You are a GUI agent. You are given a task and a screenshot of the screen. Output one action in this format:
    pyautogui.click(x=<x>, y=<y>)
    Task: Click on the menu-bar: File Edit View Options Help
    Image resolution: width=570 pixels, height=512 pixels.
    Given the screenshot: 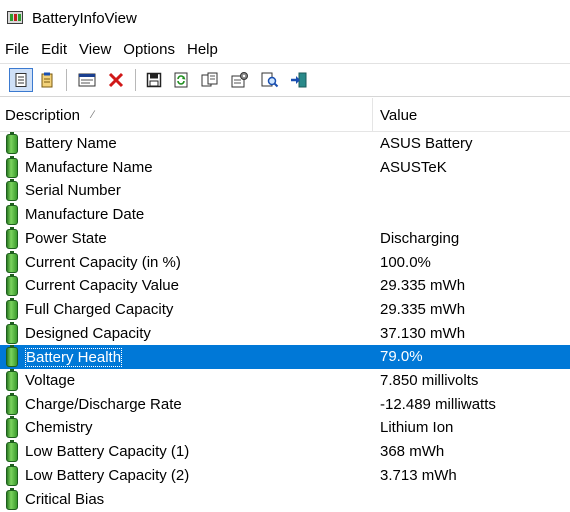 What is the action you would take?
    pyautogui.click(x=285, y=50)
    